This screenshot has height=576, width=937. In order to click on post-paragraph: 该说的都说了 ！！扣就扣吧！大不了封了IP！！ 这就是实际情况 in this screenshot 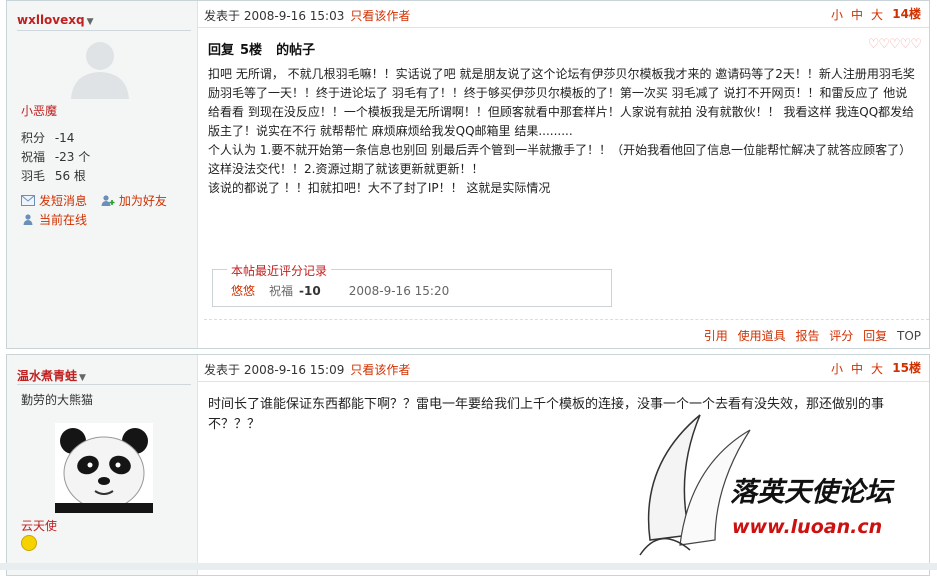, I will do `click(379, 188)`.